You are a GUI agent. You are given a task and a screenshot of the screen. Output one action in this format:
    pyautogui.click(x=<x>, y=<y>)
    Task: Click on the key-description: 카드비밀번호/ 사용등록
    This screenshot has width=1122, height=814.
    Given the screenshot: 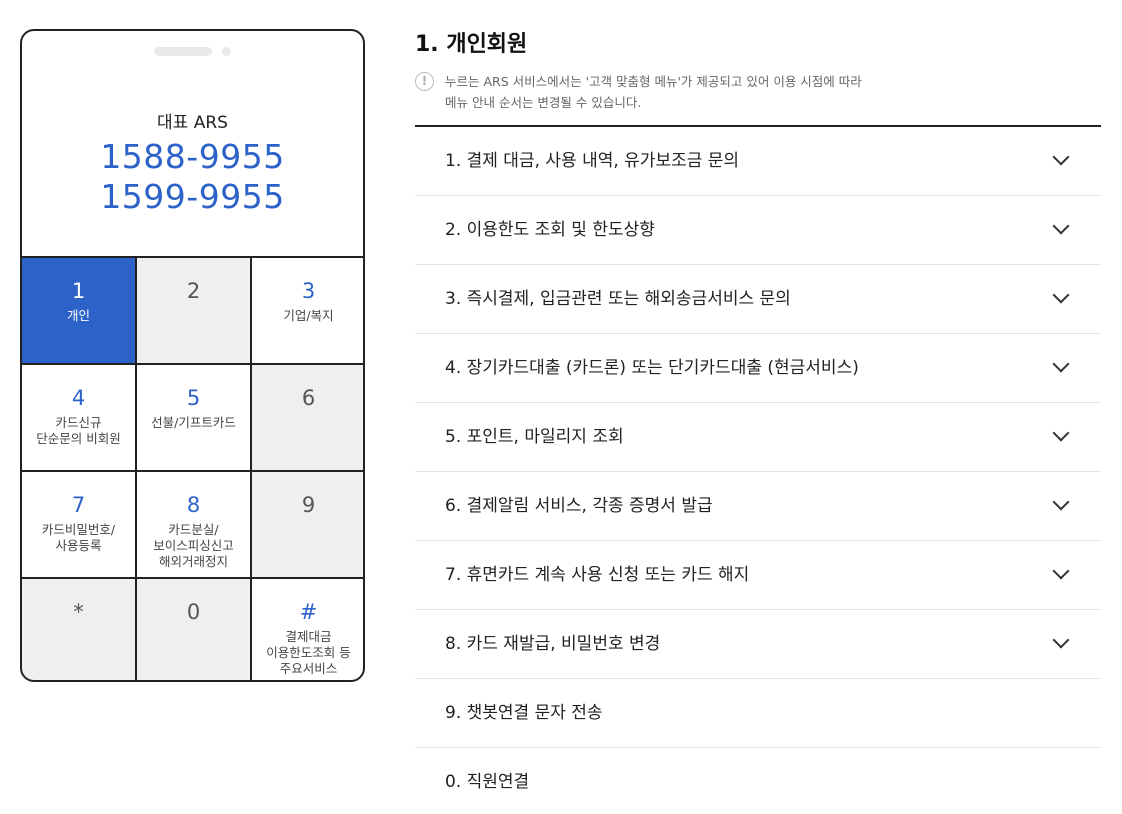 What is the action you would take?
    pyautogui.click(x=78, y=537)
    